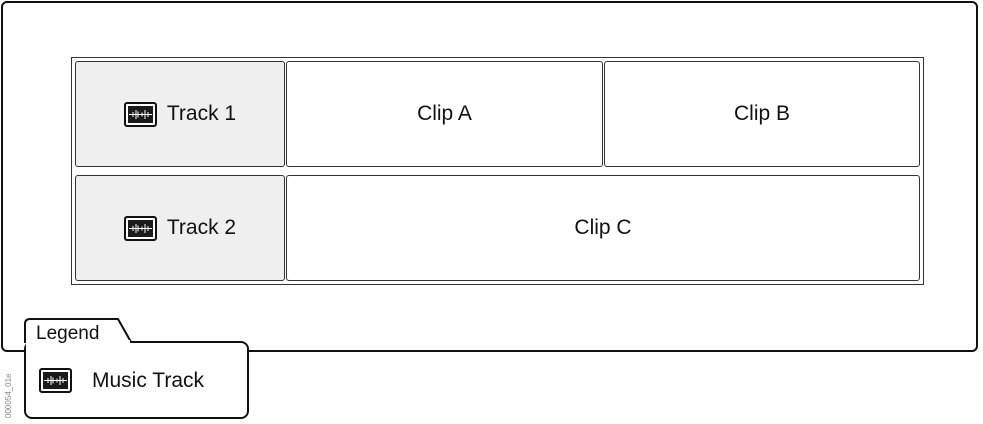 The width and height of the screenshot is (983, 424). What do you see at coordinates (762, 114) in the screenshot?
I see `clip: Clip B` at bounding box center [762, 114].